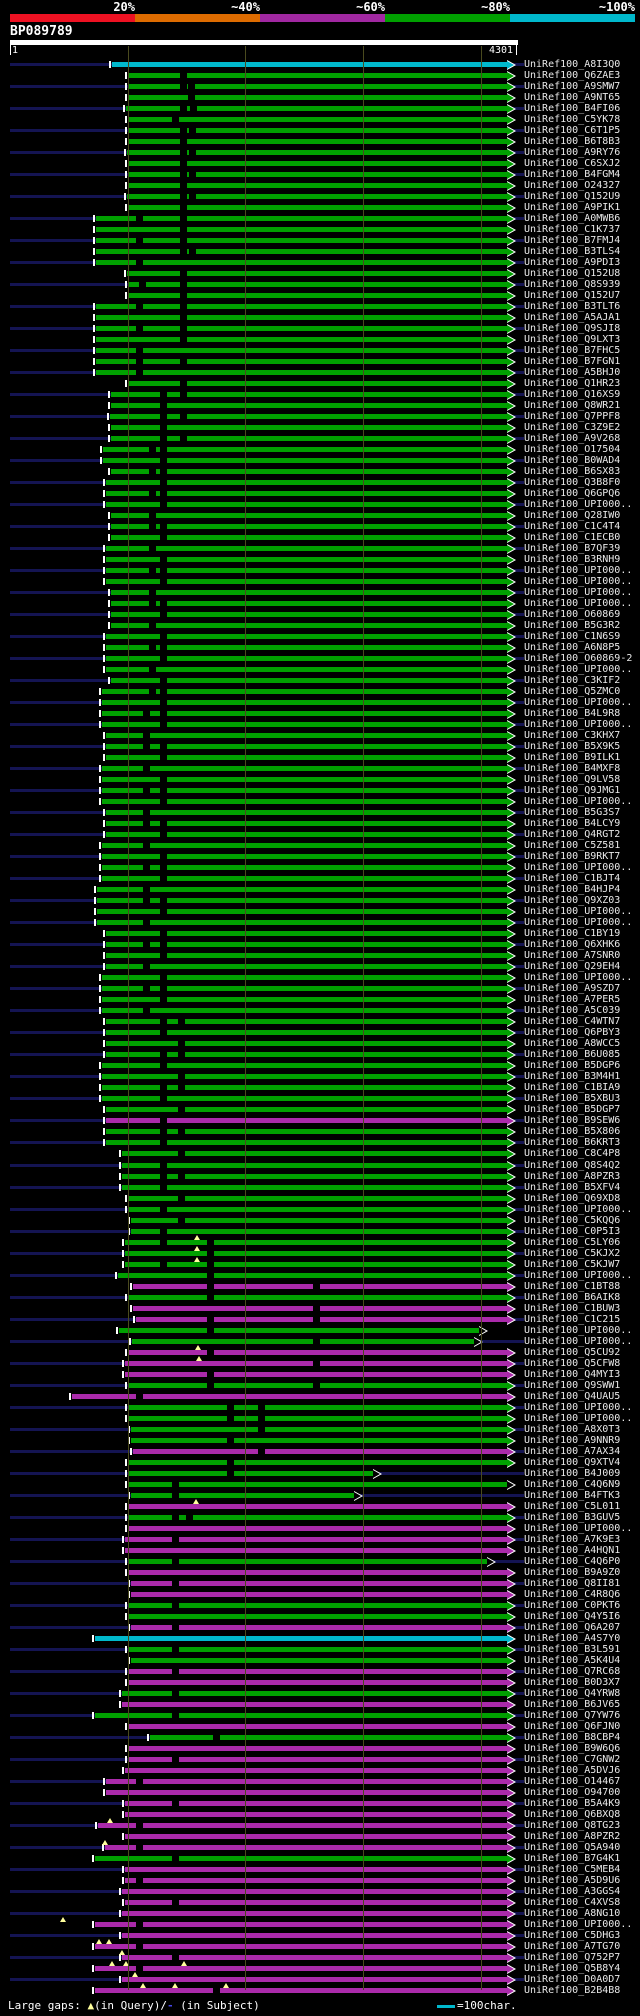  I want to click on hit-label: UniRef100_Q5CFW8, so click(572, 1363).